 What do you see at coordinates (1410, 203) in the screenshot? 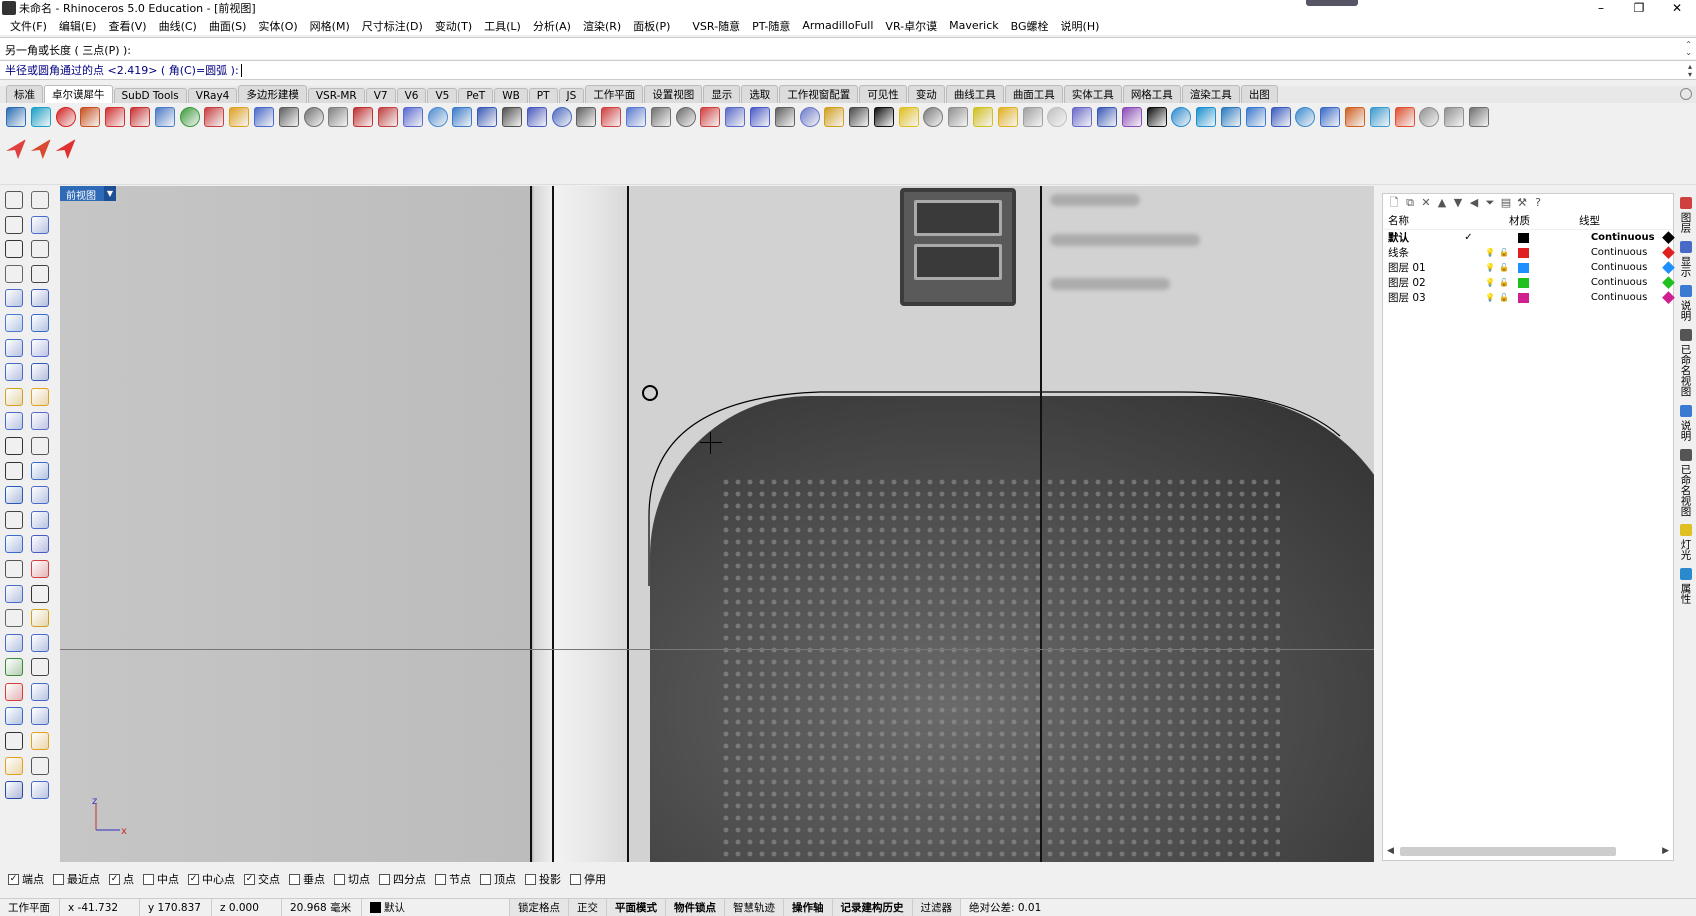
I see `layer-tool-icon: ⧉` at bounding box center [1410, 203].